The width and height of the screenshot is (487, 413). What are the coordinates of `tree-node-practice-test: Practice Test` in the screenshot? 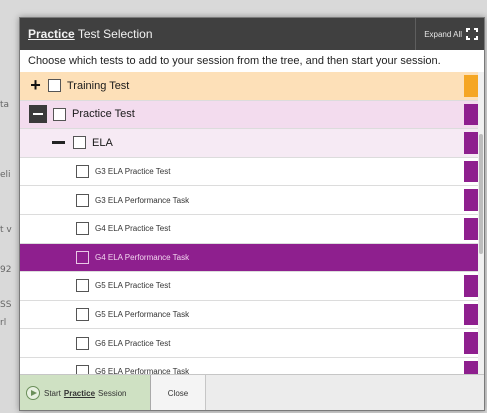 It's located at (252, 115).